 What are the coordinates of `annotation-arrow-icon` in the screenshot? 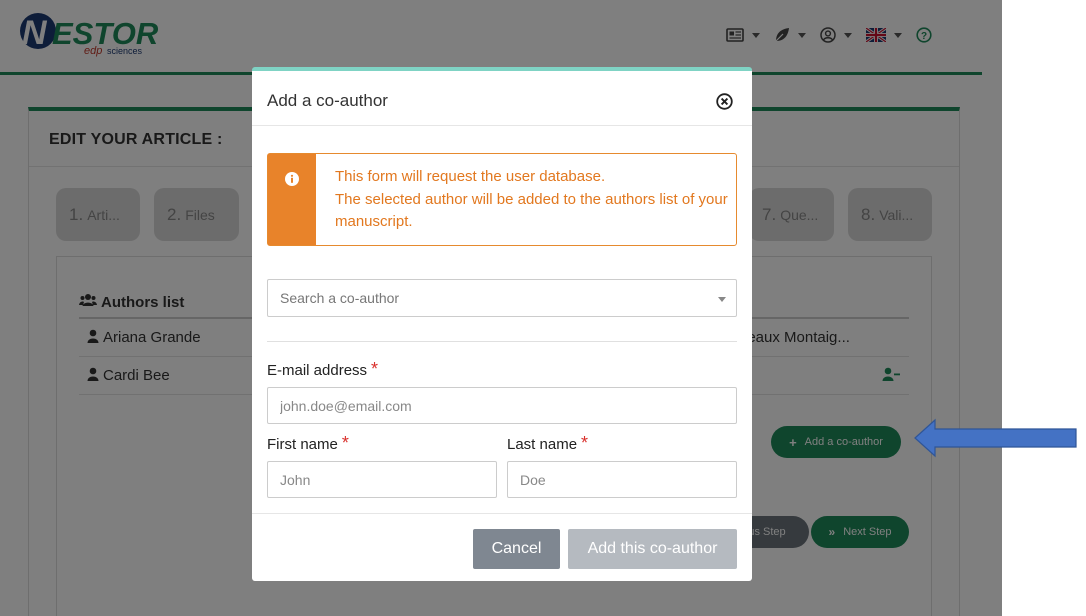 It's located at (997, 440).